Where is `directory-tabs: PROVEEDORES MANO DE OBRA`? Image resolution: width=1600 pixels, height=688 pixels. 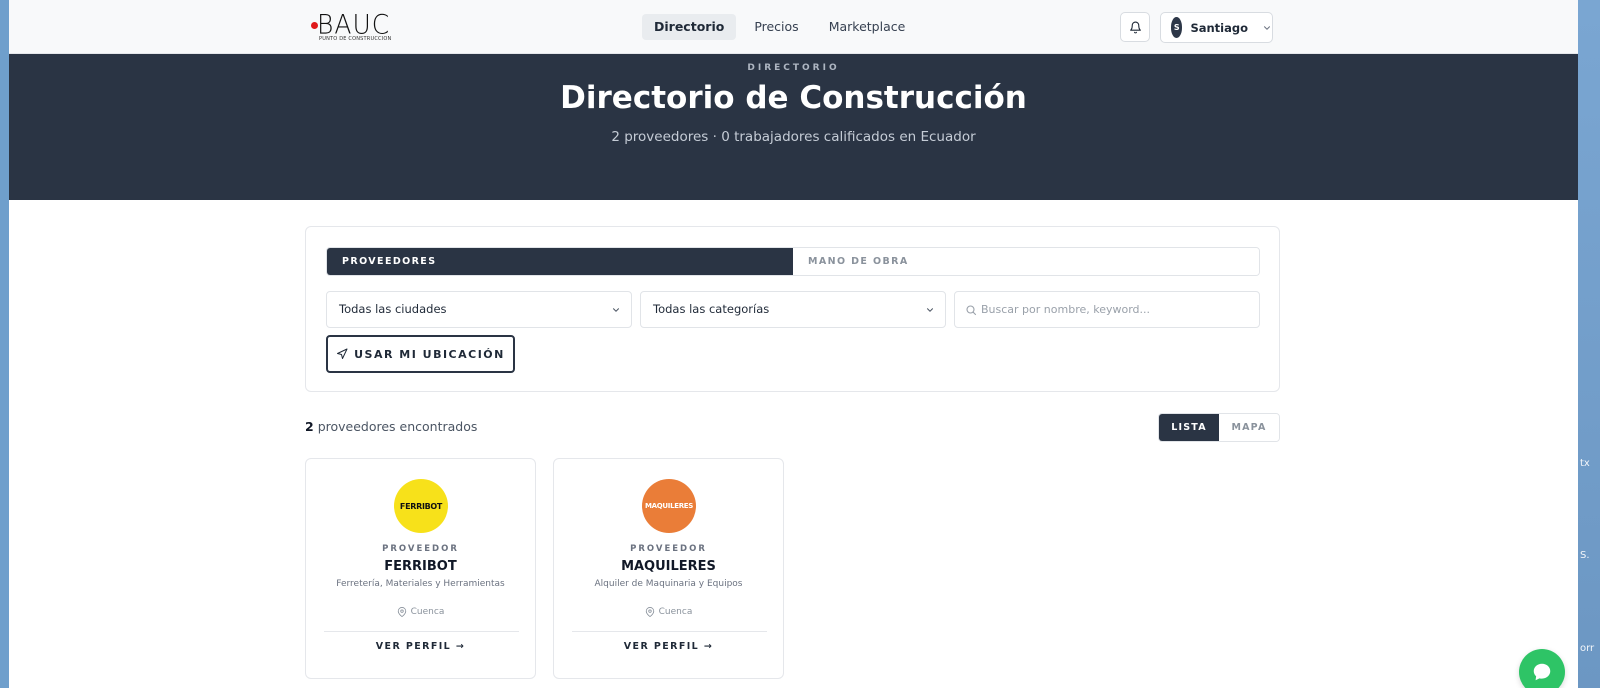
directory-tabs: PROVEEDORES MANO DE OBRA is located at coordinates (793, 261).